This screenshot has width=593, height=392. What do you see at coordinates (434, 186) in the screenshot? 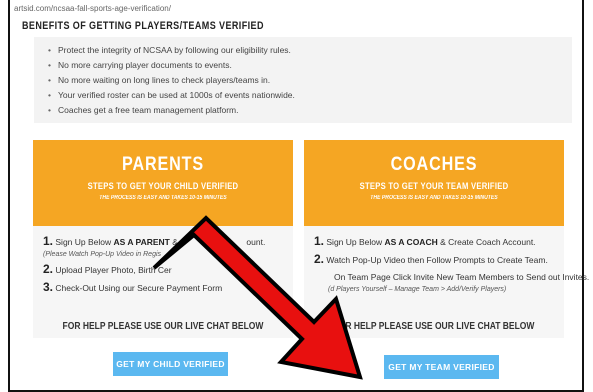
I see `coaches-subtitle: STEPS TO GET YOUR TEAM VERIFIED` at bounding box center [434, 186].